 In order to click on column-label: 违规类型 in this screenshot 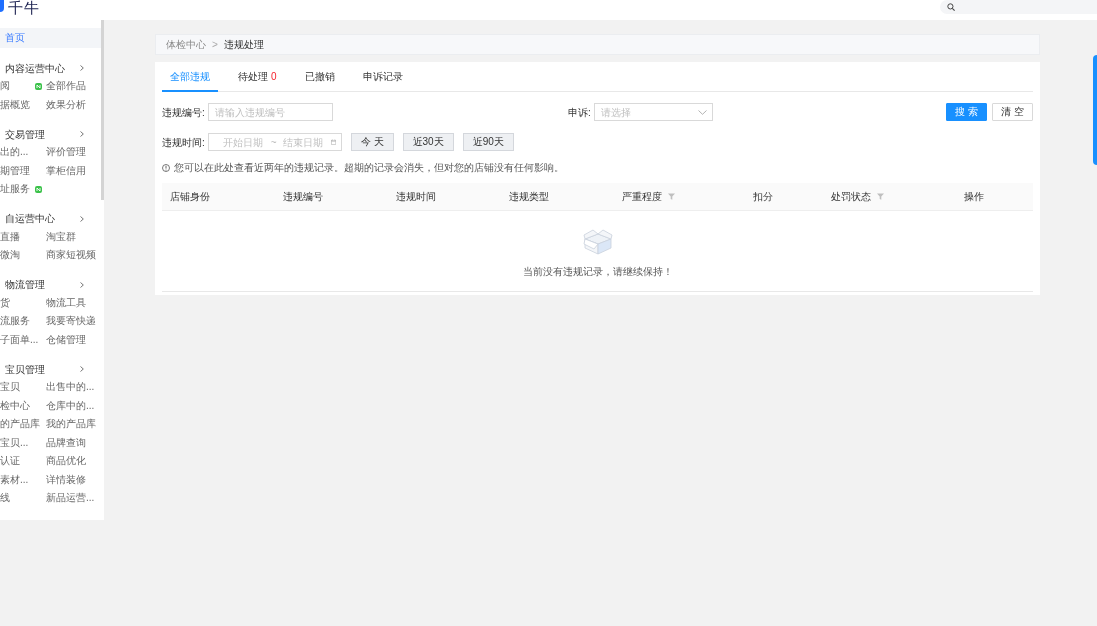, I will do `click(529, 196)`.